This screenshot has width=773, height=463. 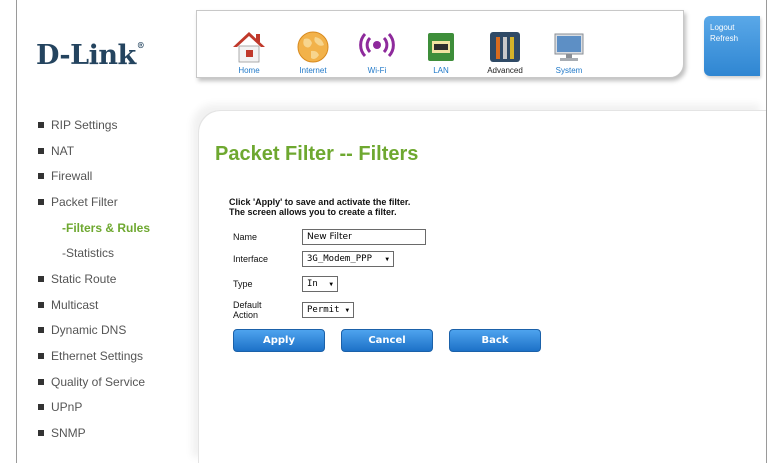 I want to click on lan-icon, so click(x=441, y=47).